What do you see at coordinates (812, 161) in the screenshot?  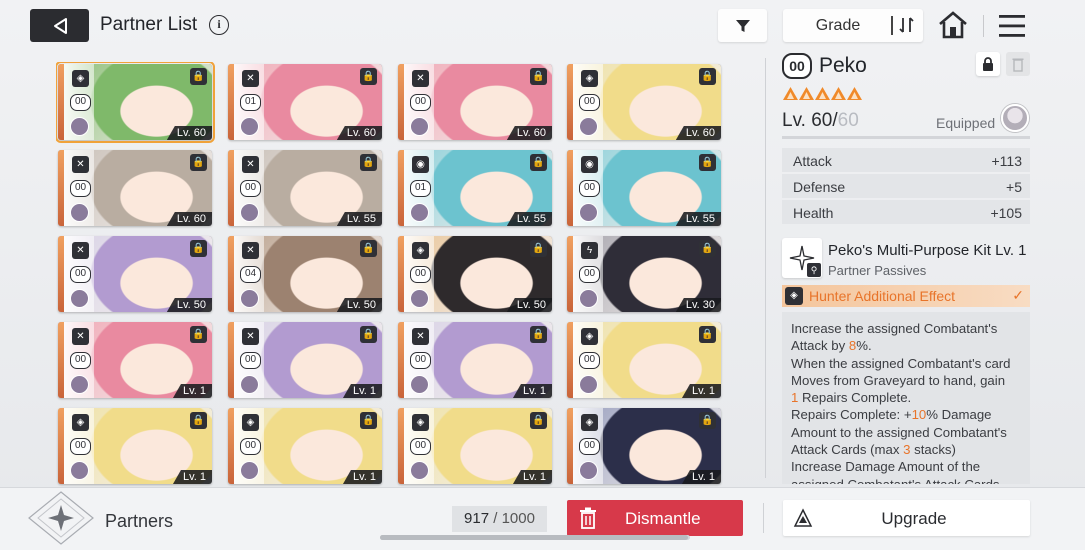 I see `stat-name: Attack` at bounding box center [812, 161].